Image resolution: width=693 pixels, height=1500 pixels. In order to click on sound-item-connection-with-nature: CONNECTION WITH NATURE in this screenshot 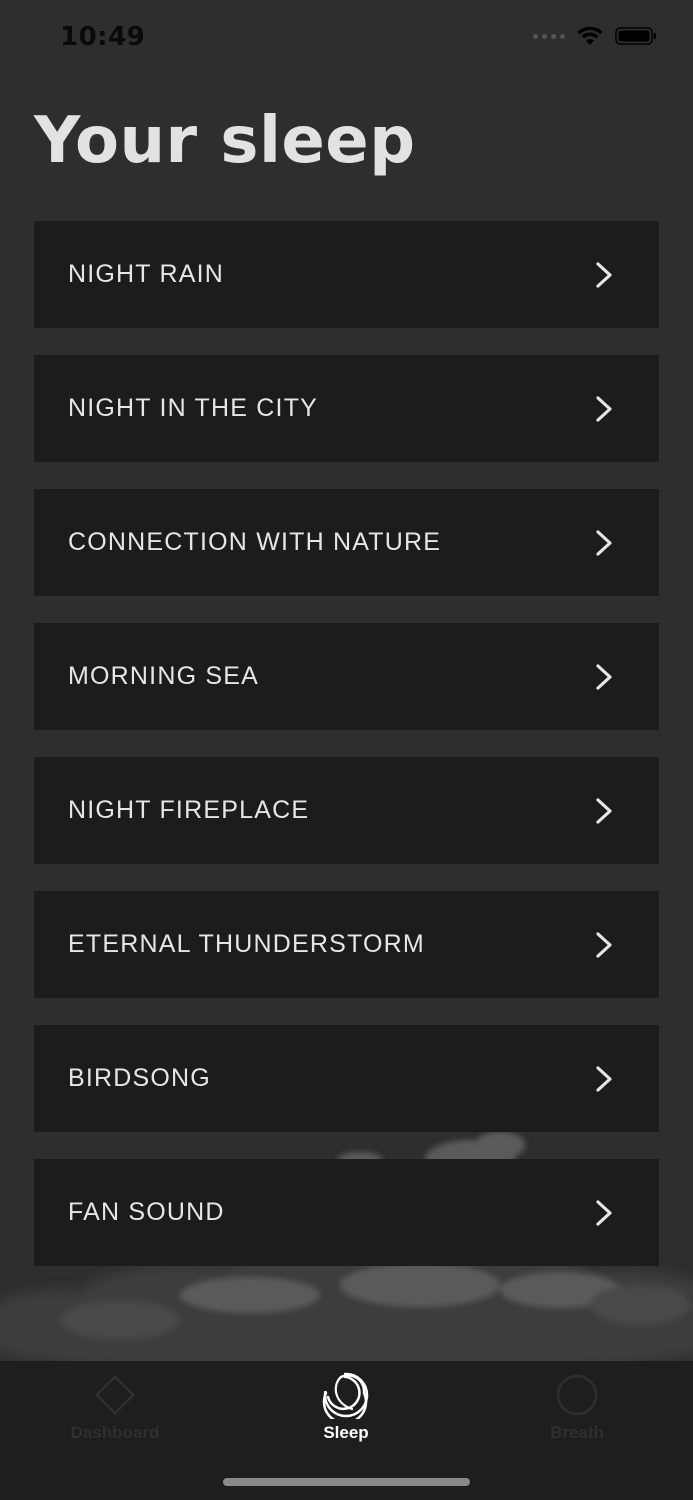, I will do `click(346, 542)`.